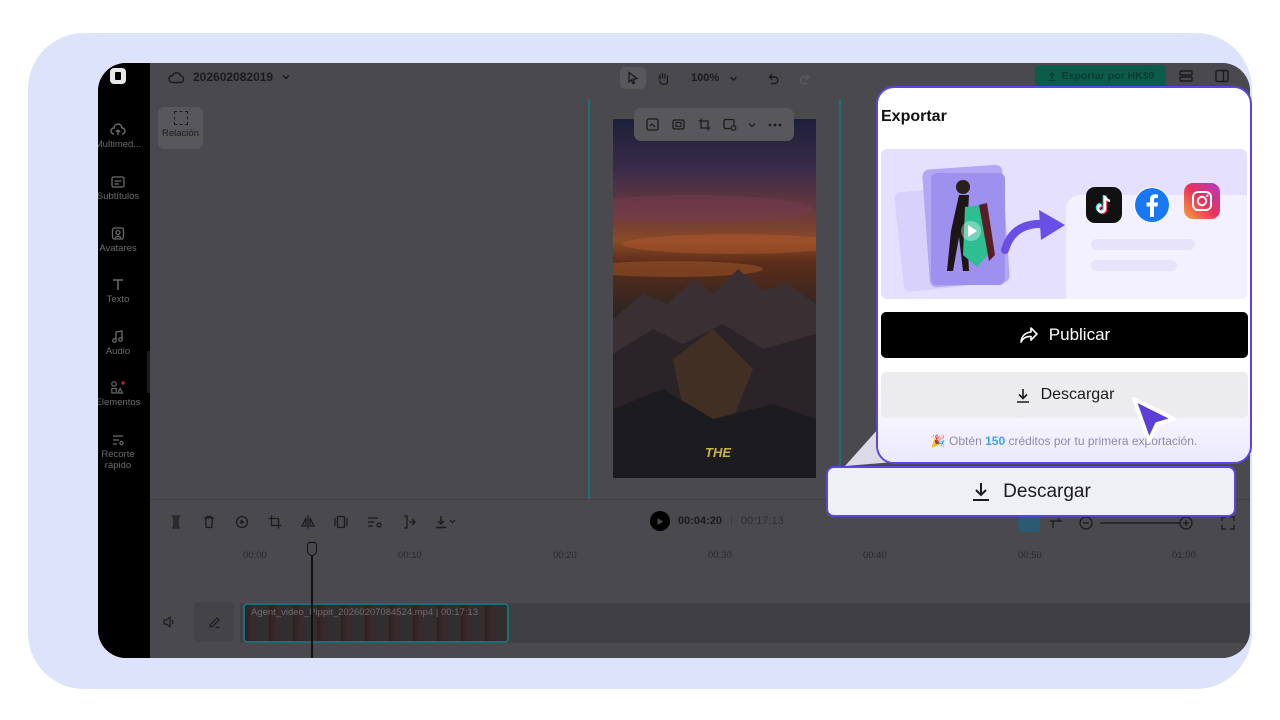 Image resolution: width=1280 pixels, height=720 pixels. What do you see at coordinates (1152, 205) in the screenshot?
I see `facebook-icon` at bounding box center [1152, 205].